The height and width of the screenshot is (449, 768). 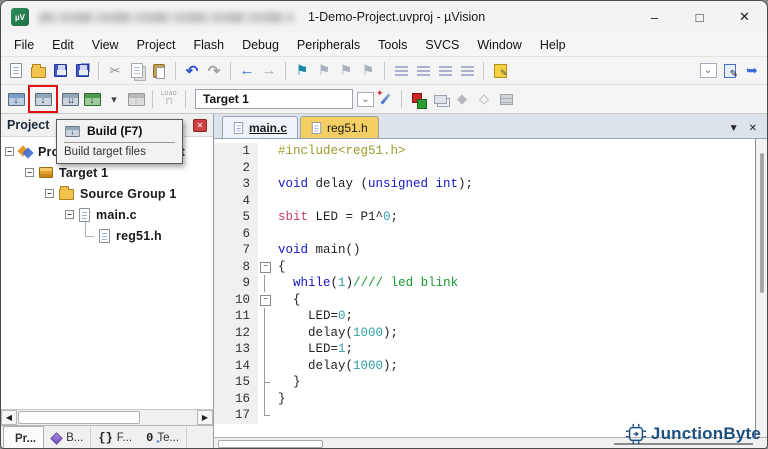 What do you see at coordinates (208, 45) in the screenshot?
I see `menu-flash: Flash` at bounding box center [208, 45].